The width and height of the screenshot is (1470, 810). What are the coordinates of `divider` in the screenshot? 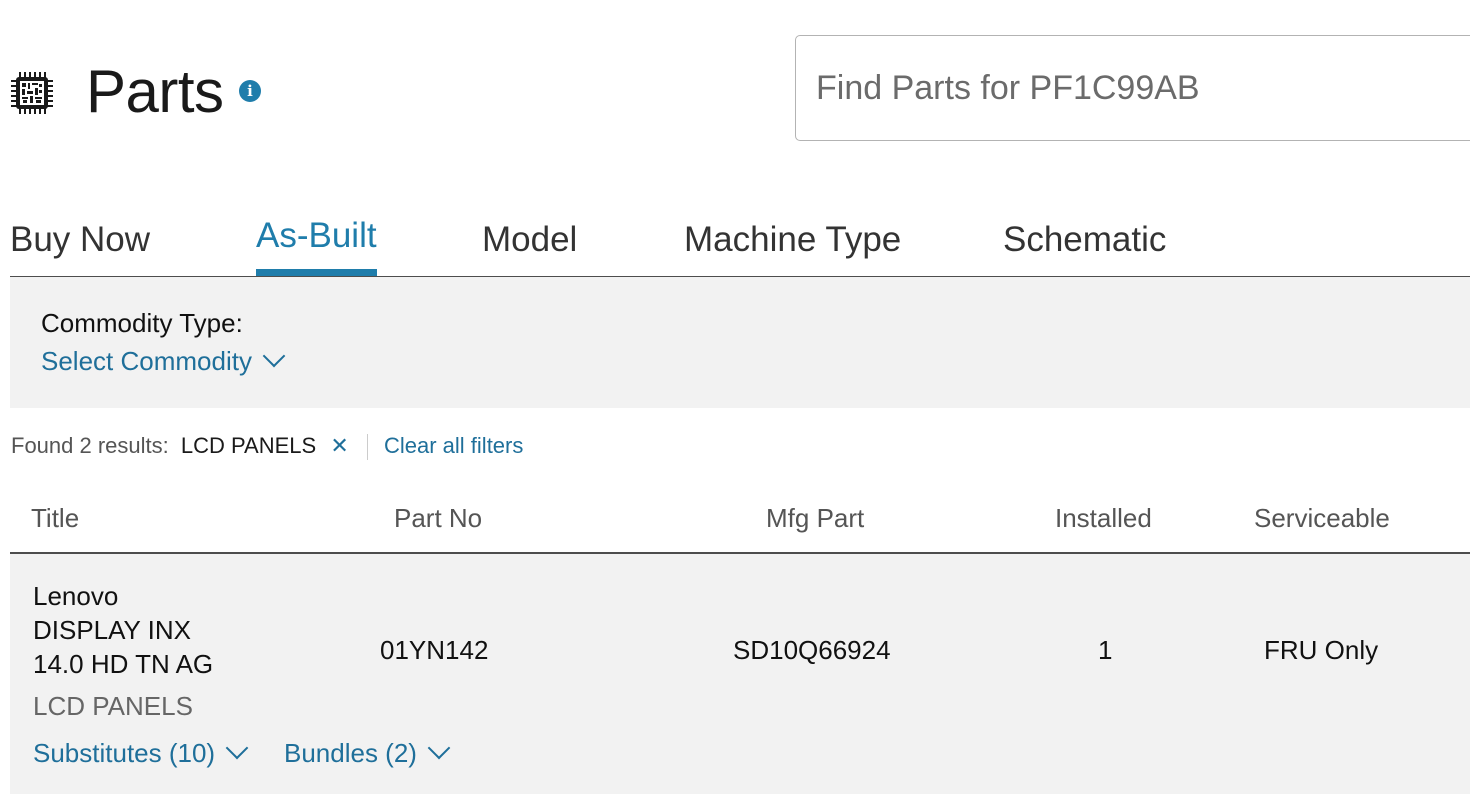 It's located at (367, 447).